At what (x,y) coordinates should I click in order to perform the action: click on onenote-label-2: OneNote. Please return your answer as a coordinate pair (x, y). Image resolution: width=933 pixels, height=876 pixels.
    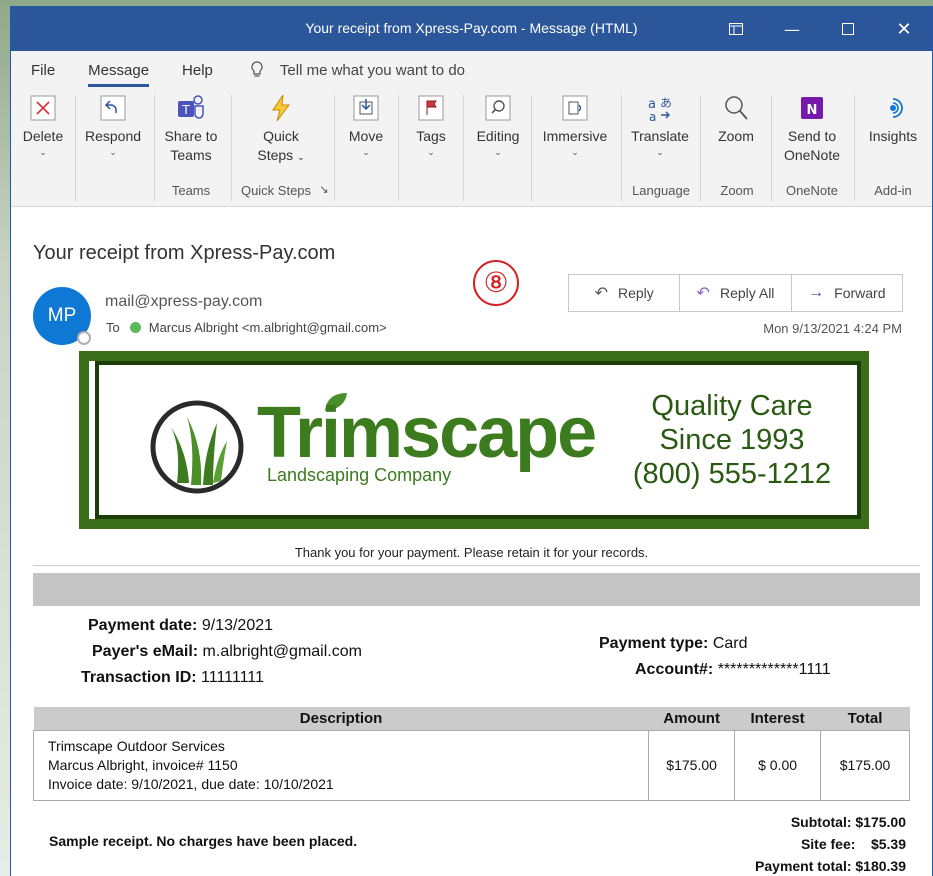
    Looking at the image, I should click on (812, 155).